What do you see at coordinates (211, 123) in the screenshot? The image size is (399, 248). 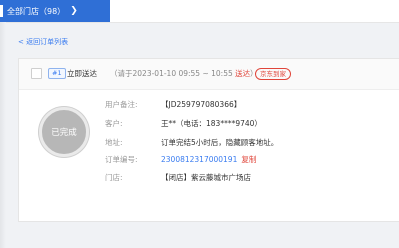 I see `customer-value: 王**（电话：183****9740）` at bounding box center [211, 123].